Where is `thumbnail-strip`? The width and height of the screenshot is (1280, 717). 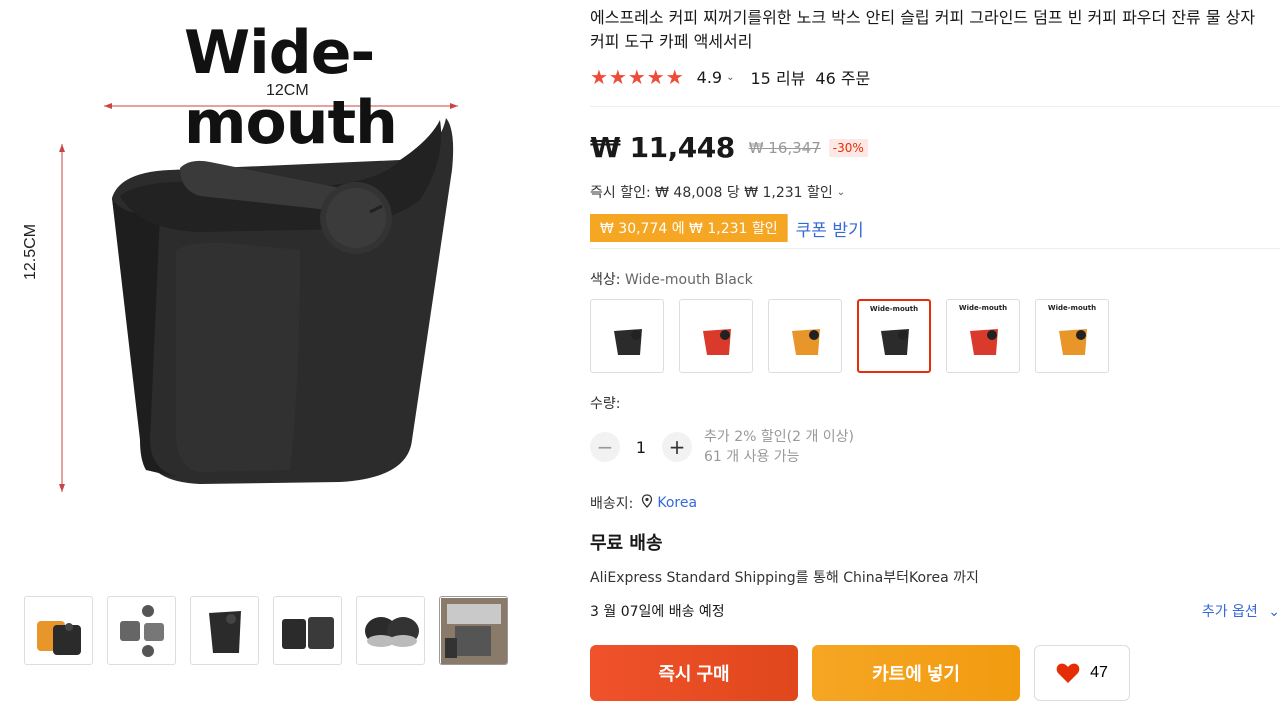 thumbnail-strip is located at coordinates (266, 630).